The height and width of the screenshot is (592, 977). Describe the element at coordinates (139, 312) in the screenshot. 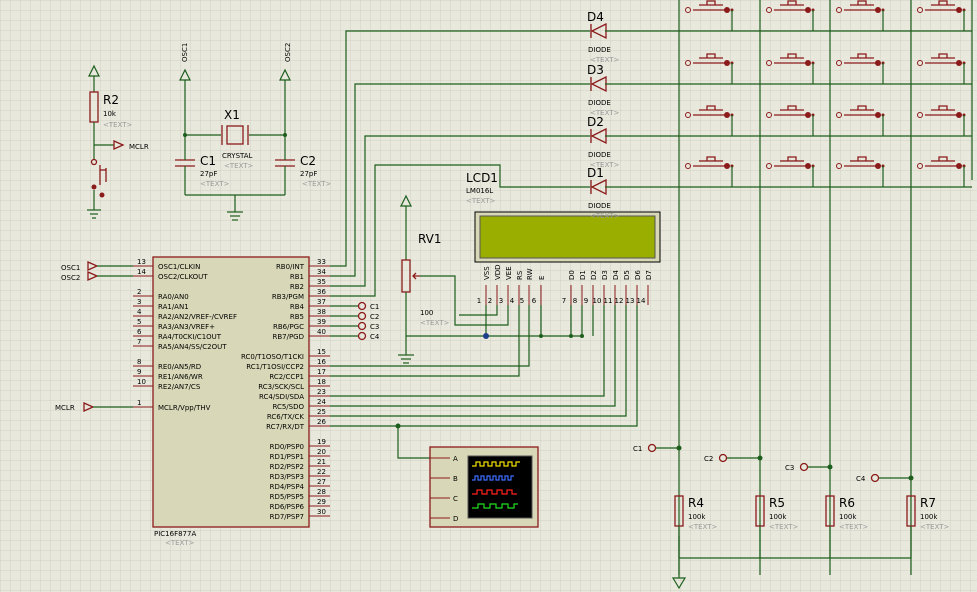

I see `mcu-pin-number: 4` at that location.